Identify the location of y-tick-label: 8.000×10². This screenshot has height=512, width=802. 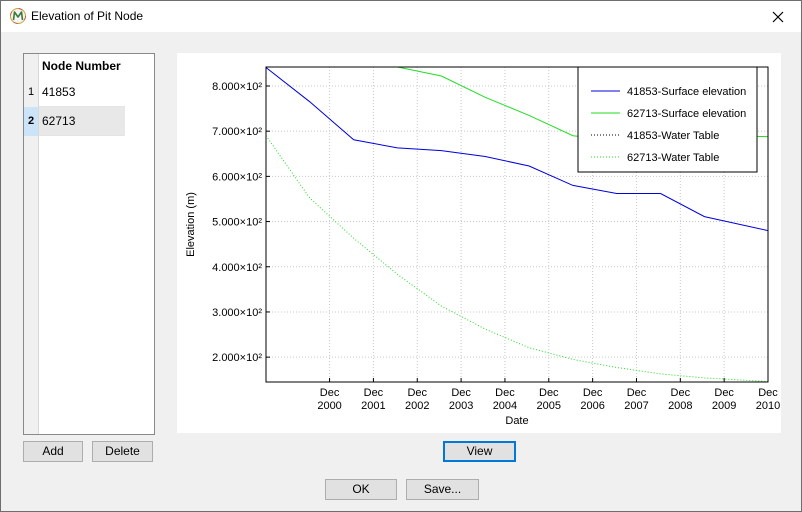
(237, 87).